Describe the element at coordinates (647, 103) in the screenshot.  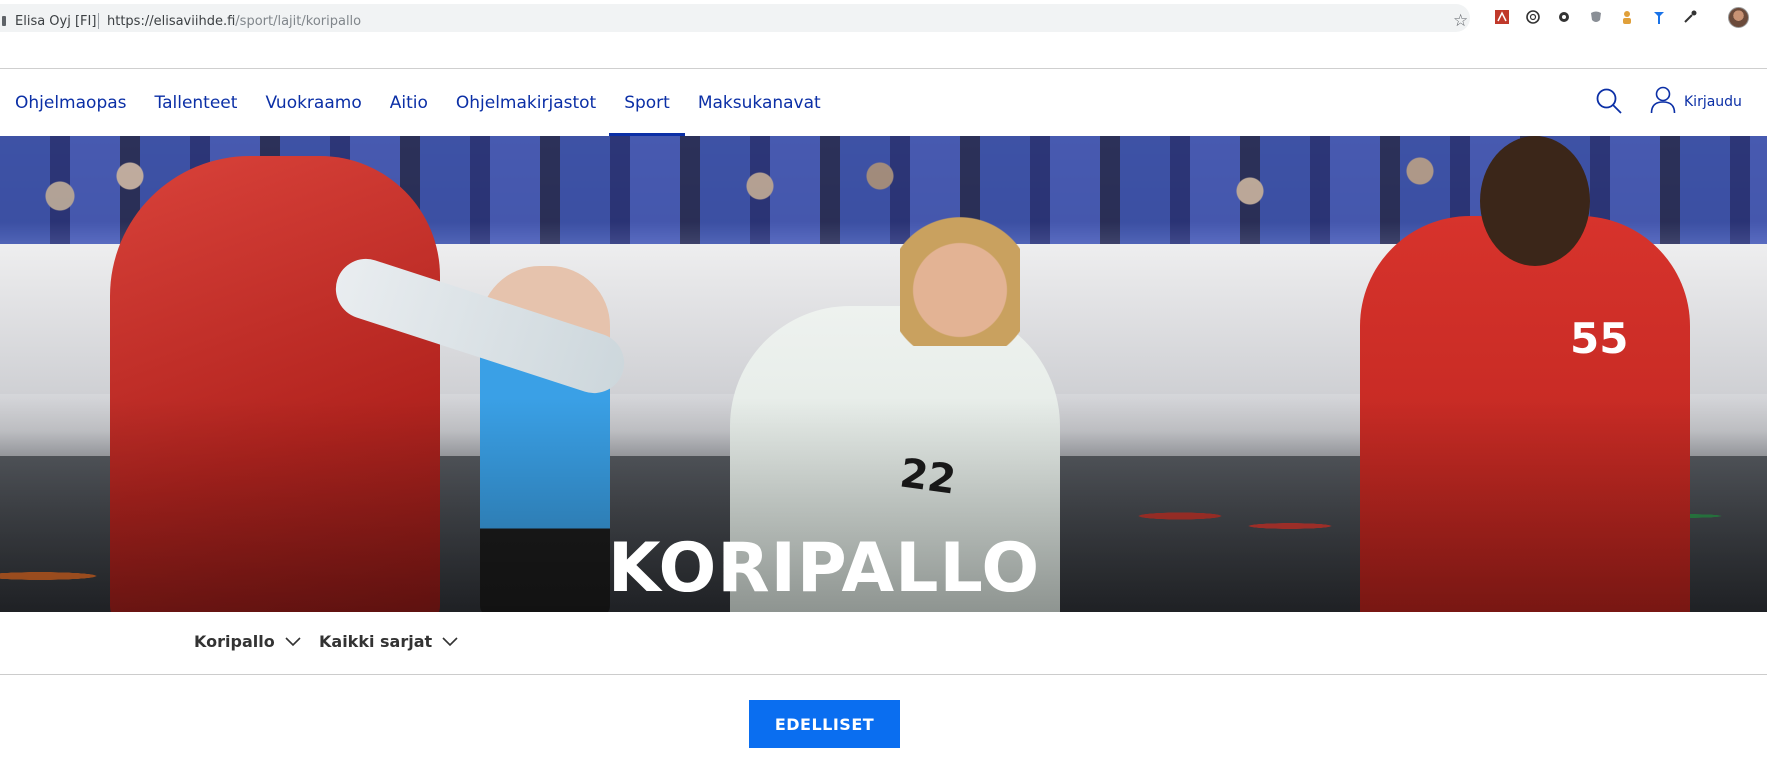
I see `nav-item-sport: Sport` at that location.